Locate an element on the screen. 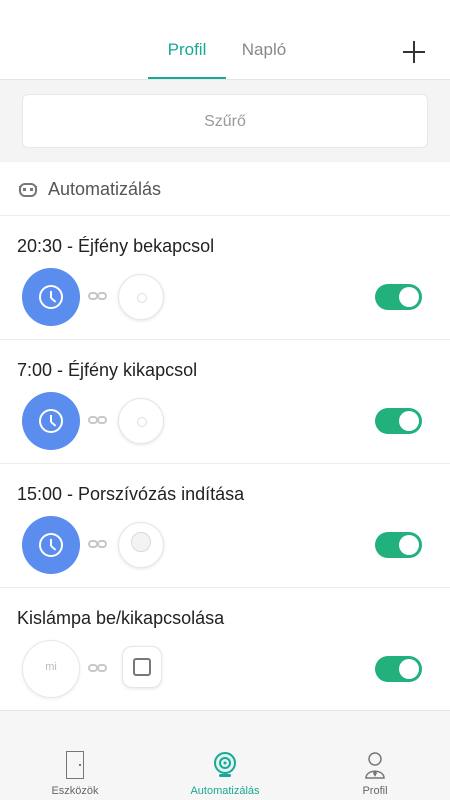 The width and height of the screenshot is (450, 800). nav-label: Profil is located at coordinates (375, 791).